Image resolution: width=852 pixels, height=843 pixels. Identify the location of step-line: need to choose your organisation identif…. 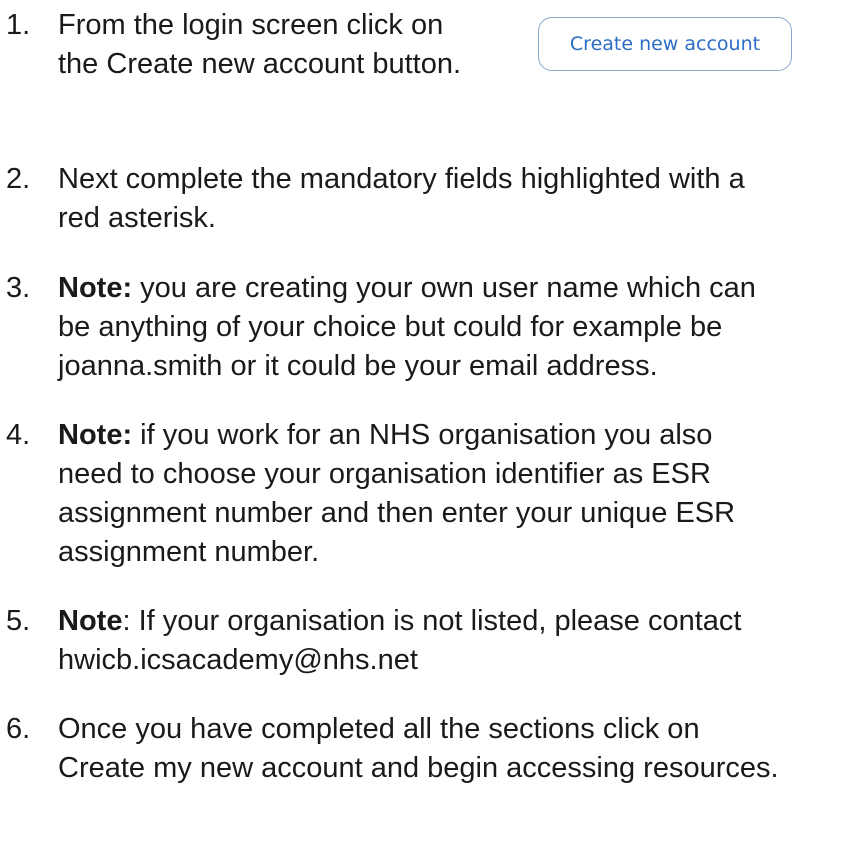
(384, 474).